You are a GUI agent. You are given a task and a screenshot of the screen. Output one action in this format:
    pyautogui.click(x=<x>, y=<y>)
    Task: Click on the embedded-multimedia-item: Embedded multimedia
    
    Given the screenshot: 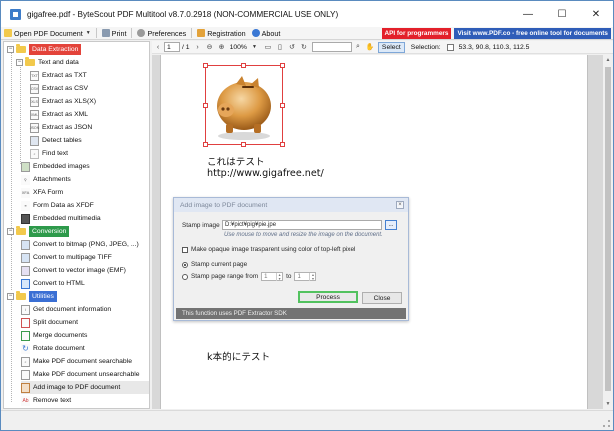 What is the action you would take?
    pyautogui.click(x=61, y=218)
    